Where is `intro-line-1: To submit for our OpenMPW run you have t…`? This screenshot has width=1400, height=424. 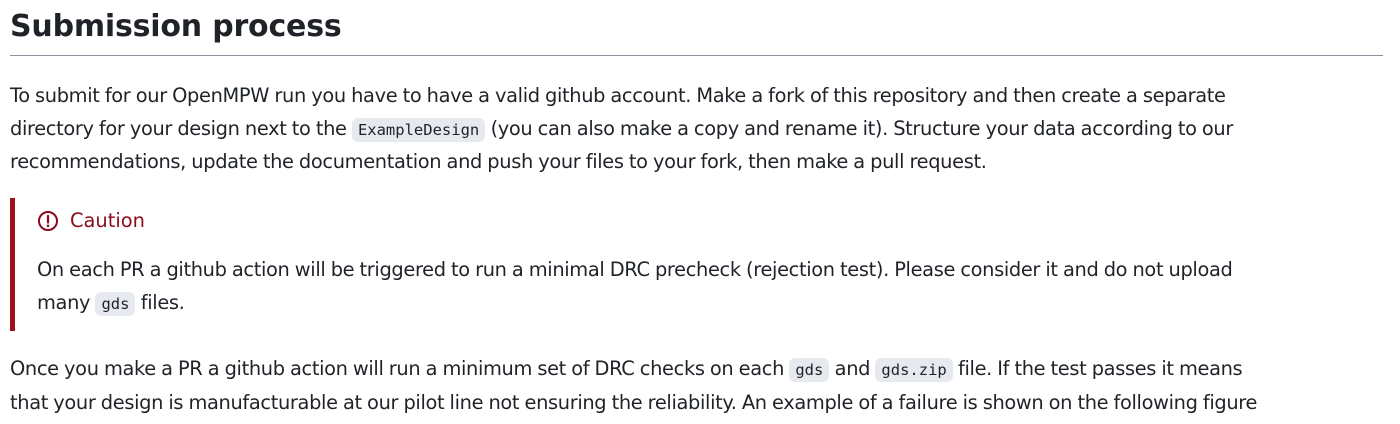 intro-line-1: To submit for our OpenMPW run you have t… is located at coordinates (621, 96).